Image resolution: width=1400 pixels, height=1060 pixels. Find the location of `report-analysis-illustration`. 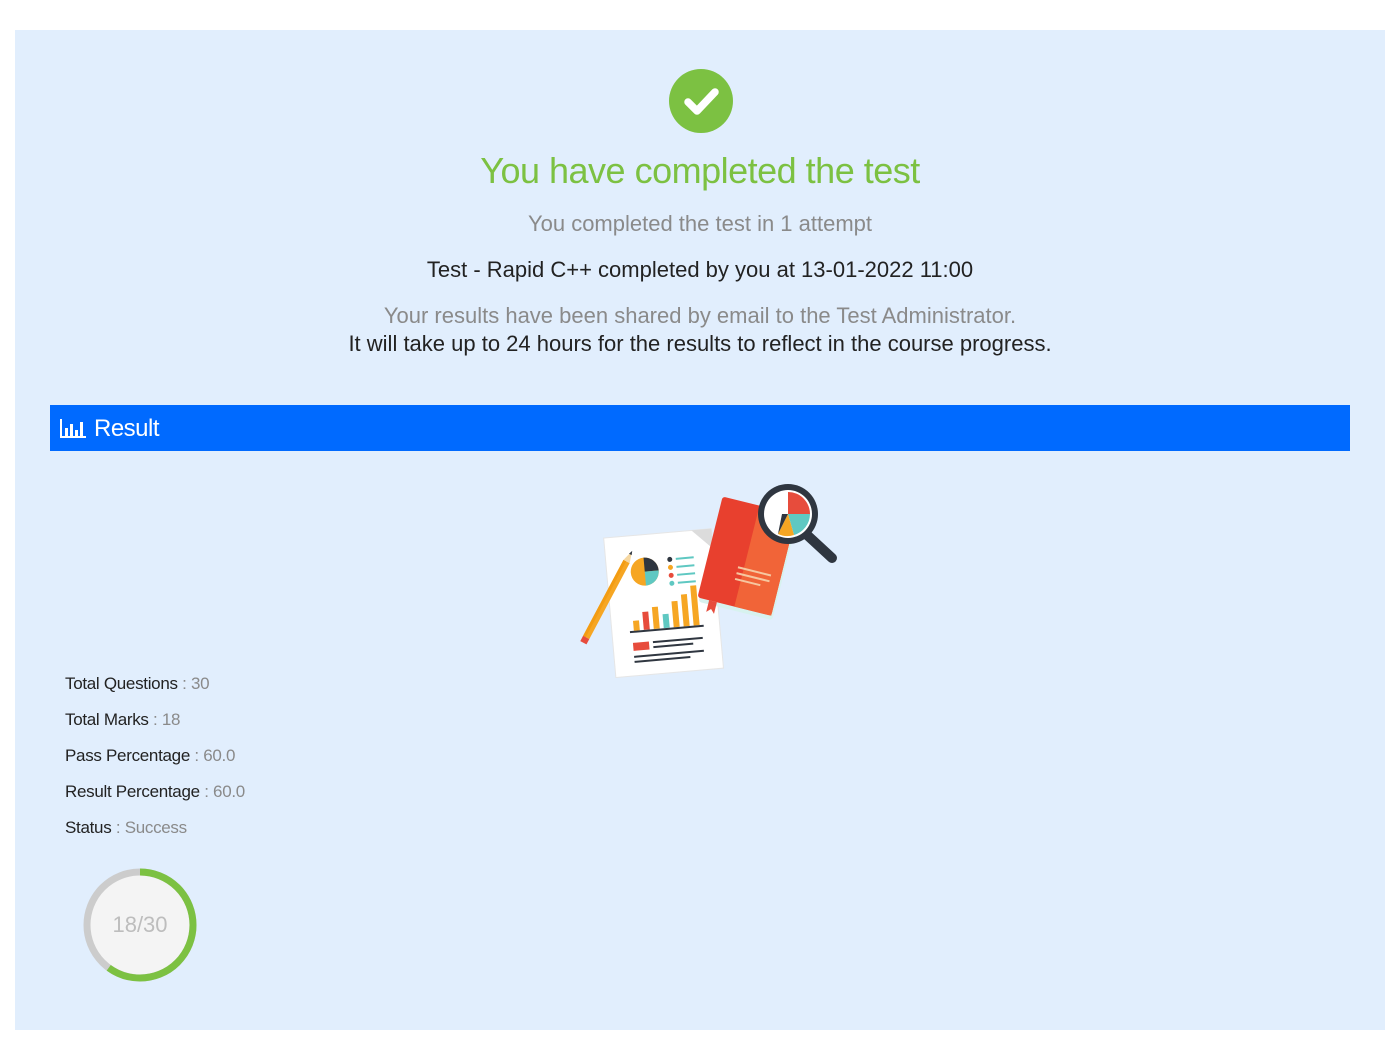

report-analysis-illustration is located at coordinates (705, 580).